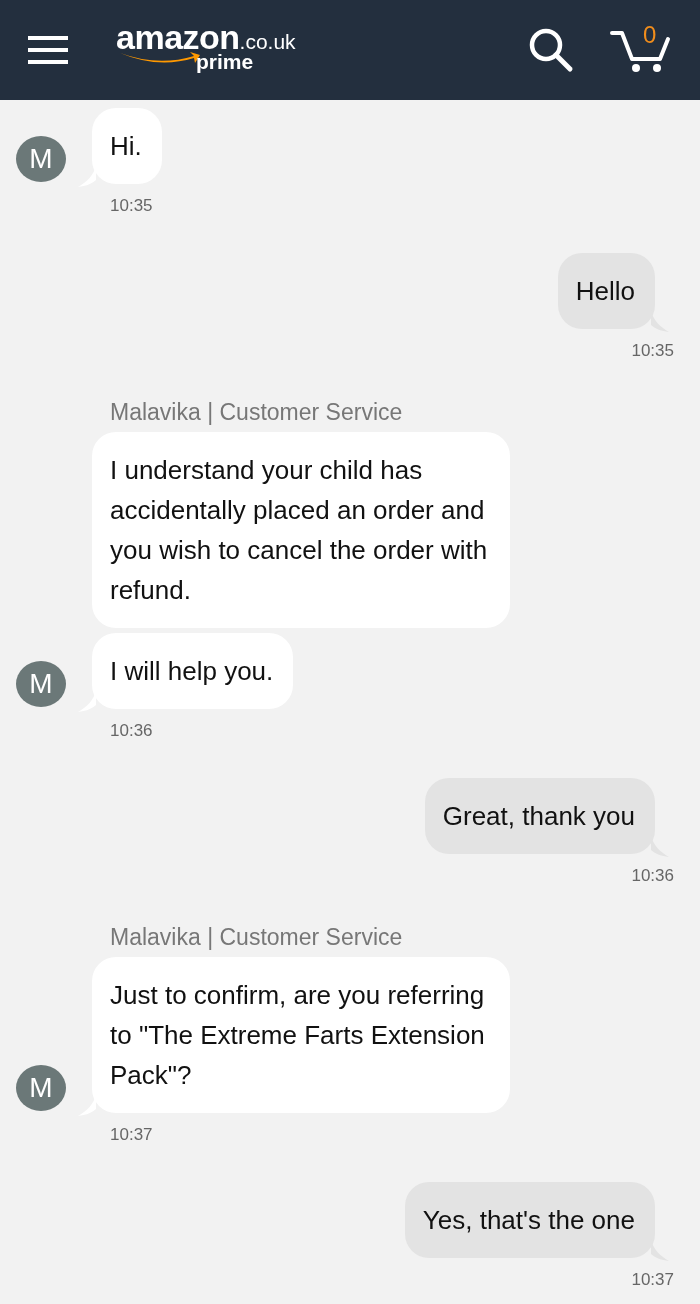 Image resolution: width=700 pixels, height=1304 pixels. Describe the element at coordinates (529, 1220) in the screenshot. I see `message-bubble: Yes, that's the one` at that location.